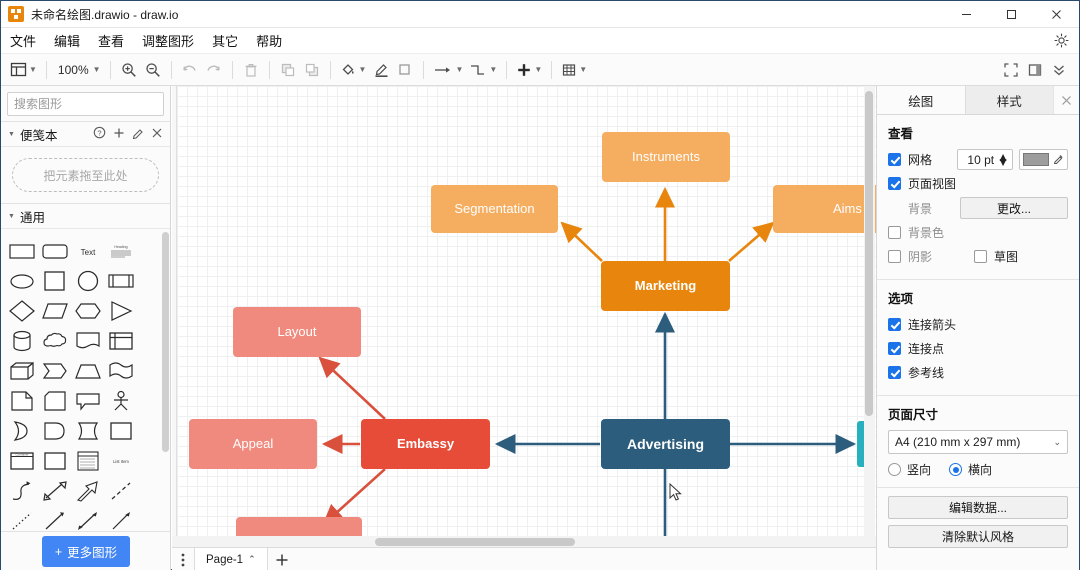  I want to click on search-input, so click(89, 104).